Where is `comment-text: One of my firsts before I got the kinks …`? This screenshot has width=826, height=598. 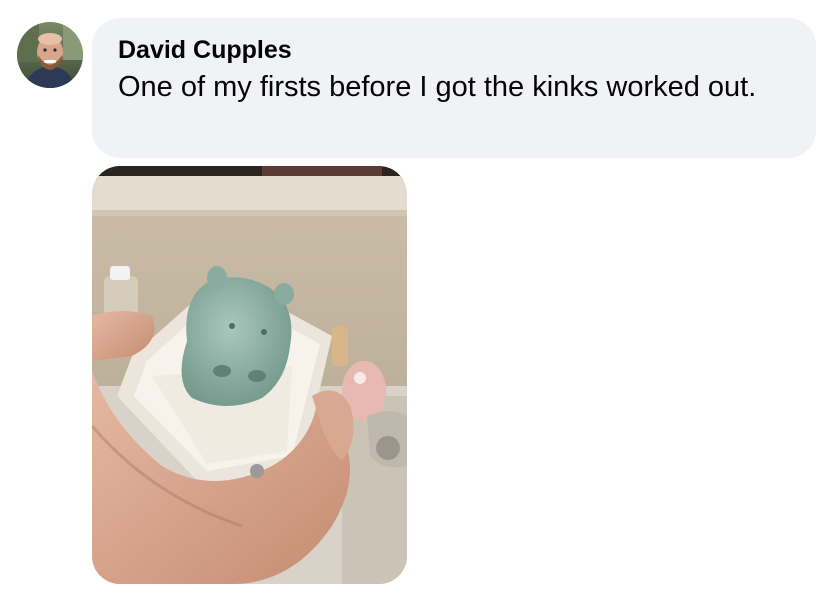
comment-text: One of my firsts before I got the kinks … is located at coordinates (437, 87).